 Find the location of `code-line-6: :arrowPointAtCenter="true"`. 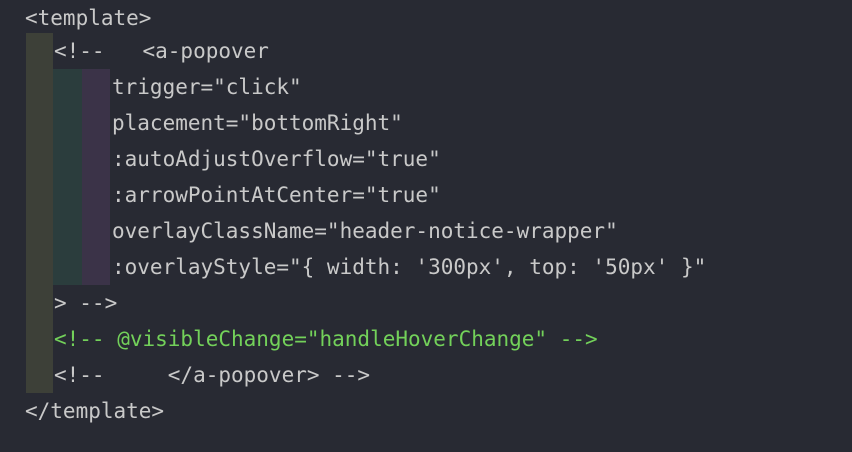

code-line-6: :arrowPointAtCenter="true" is located at coordinates (276, 195).